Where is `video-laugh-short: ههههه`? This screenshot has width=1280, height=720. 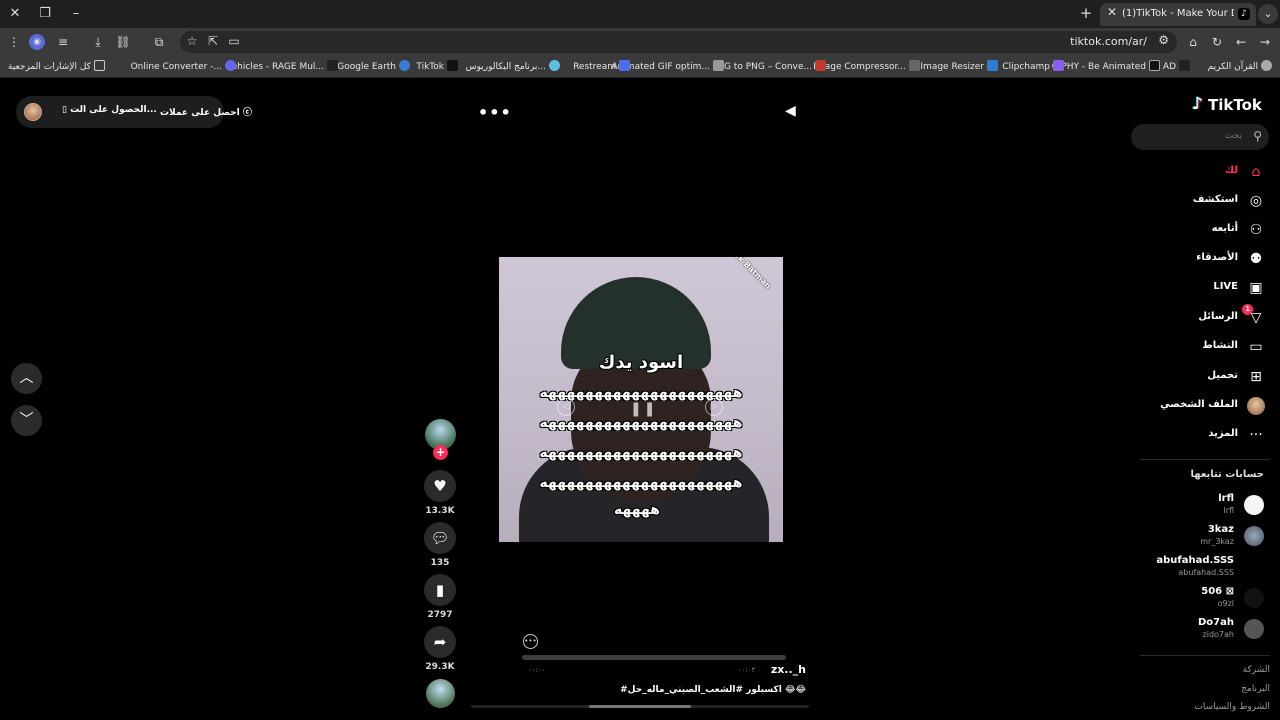
video-laugh-short: ههههه is located at coordinates (637, 510).